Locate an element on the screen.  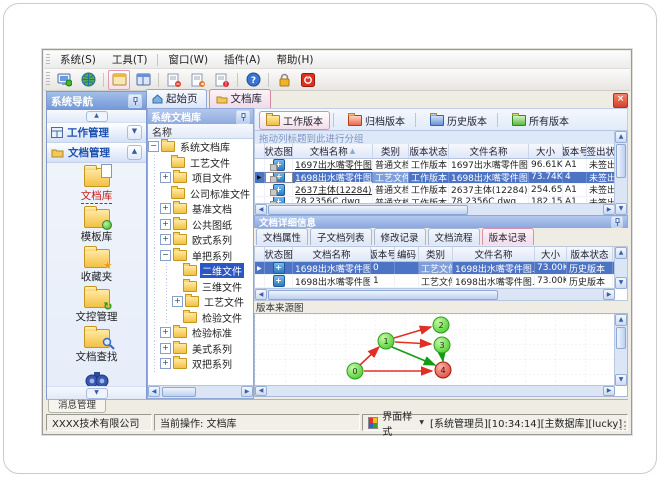
collapse-icon: − is located at coordinates (165, 255).